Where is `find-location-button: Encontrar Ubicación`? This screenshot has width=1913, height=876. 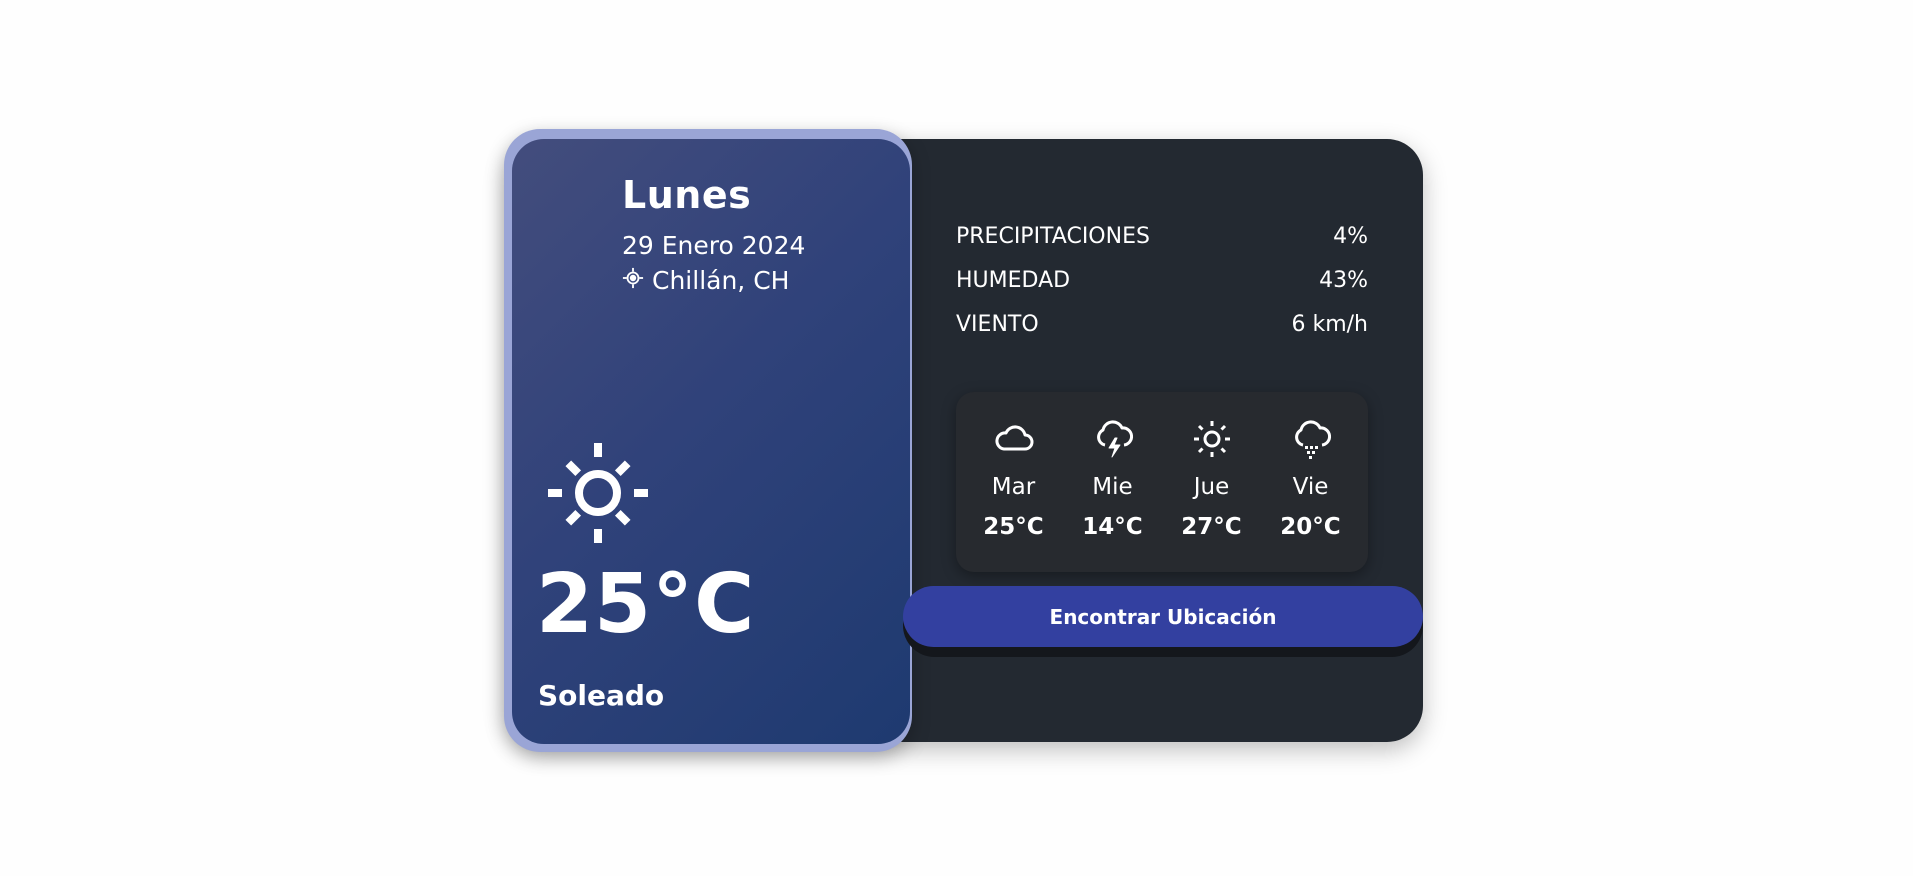
find-location-button: Encontrar Ubicación is located at coordinates (1163, 616).